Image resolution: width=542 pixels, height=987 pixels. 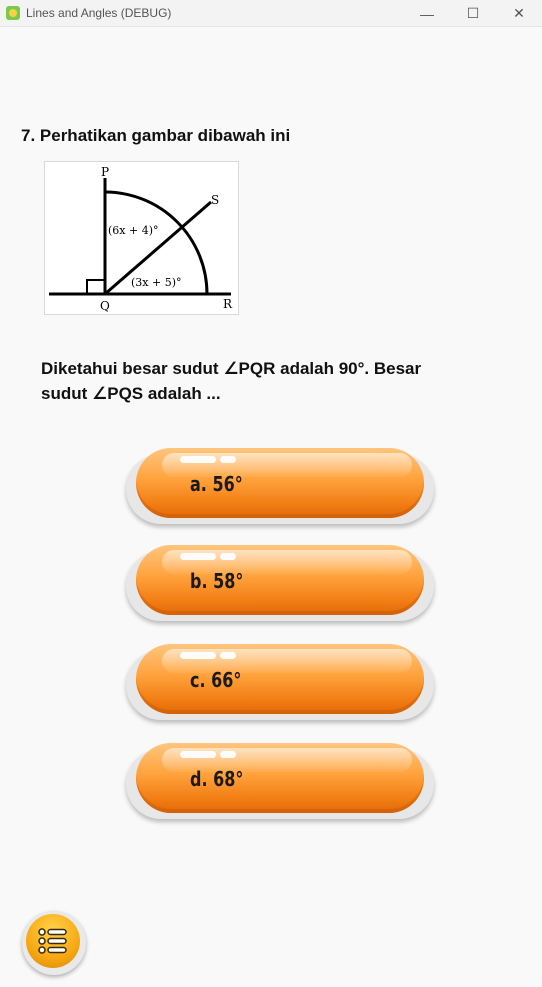 I want to click on option-pill: a. 56°, so click(x=280, y=483).